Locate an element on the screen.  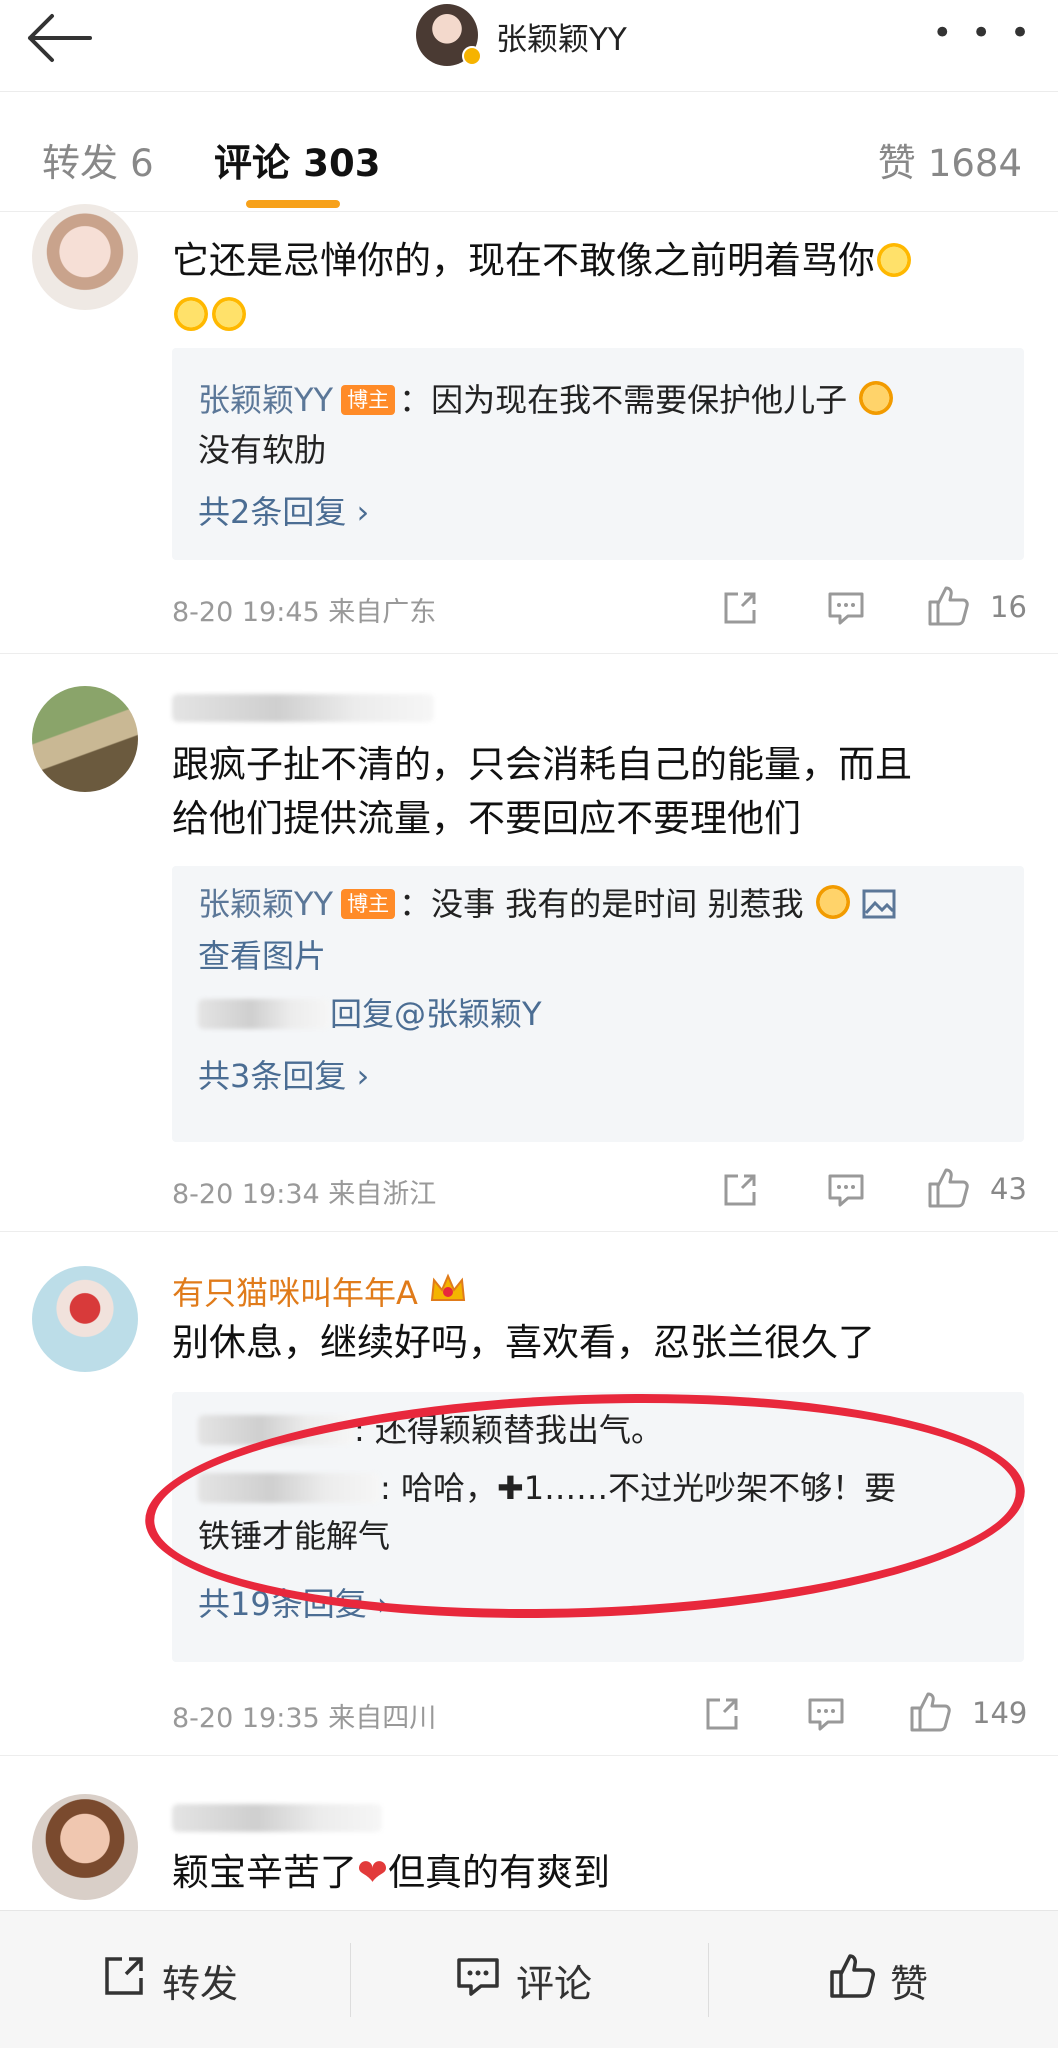
comment-location: 来自四川 is located at coordinates (382, 1718).